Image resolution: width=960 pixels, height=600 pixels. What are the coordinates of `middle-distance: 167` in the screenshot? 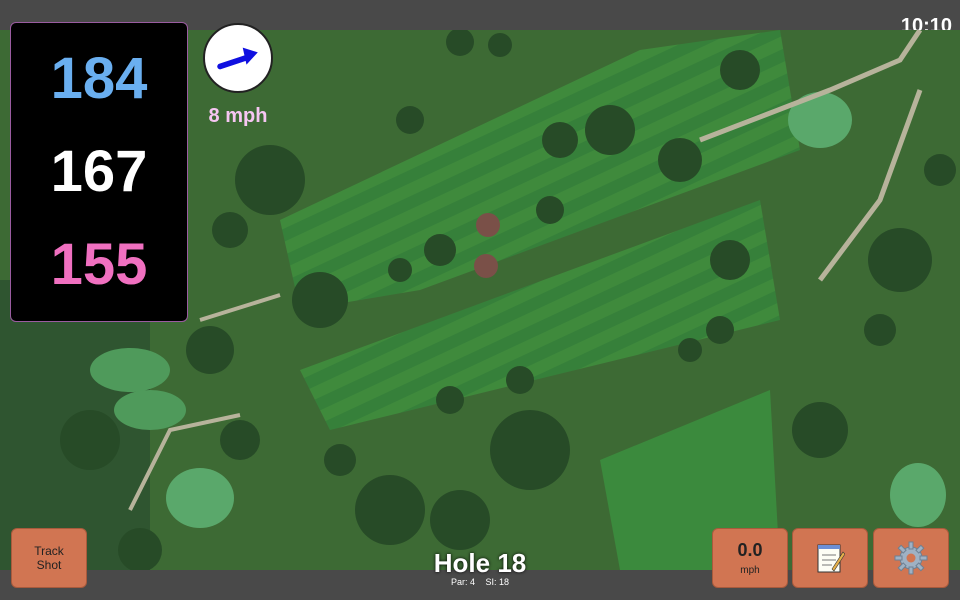 It's located at (99, 171).